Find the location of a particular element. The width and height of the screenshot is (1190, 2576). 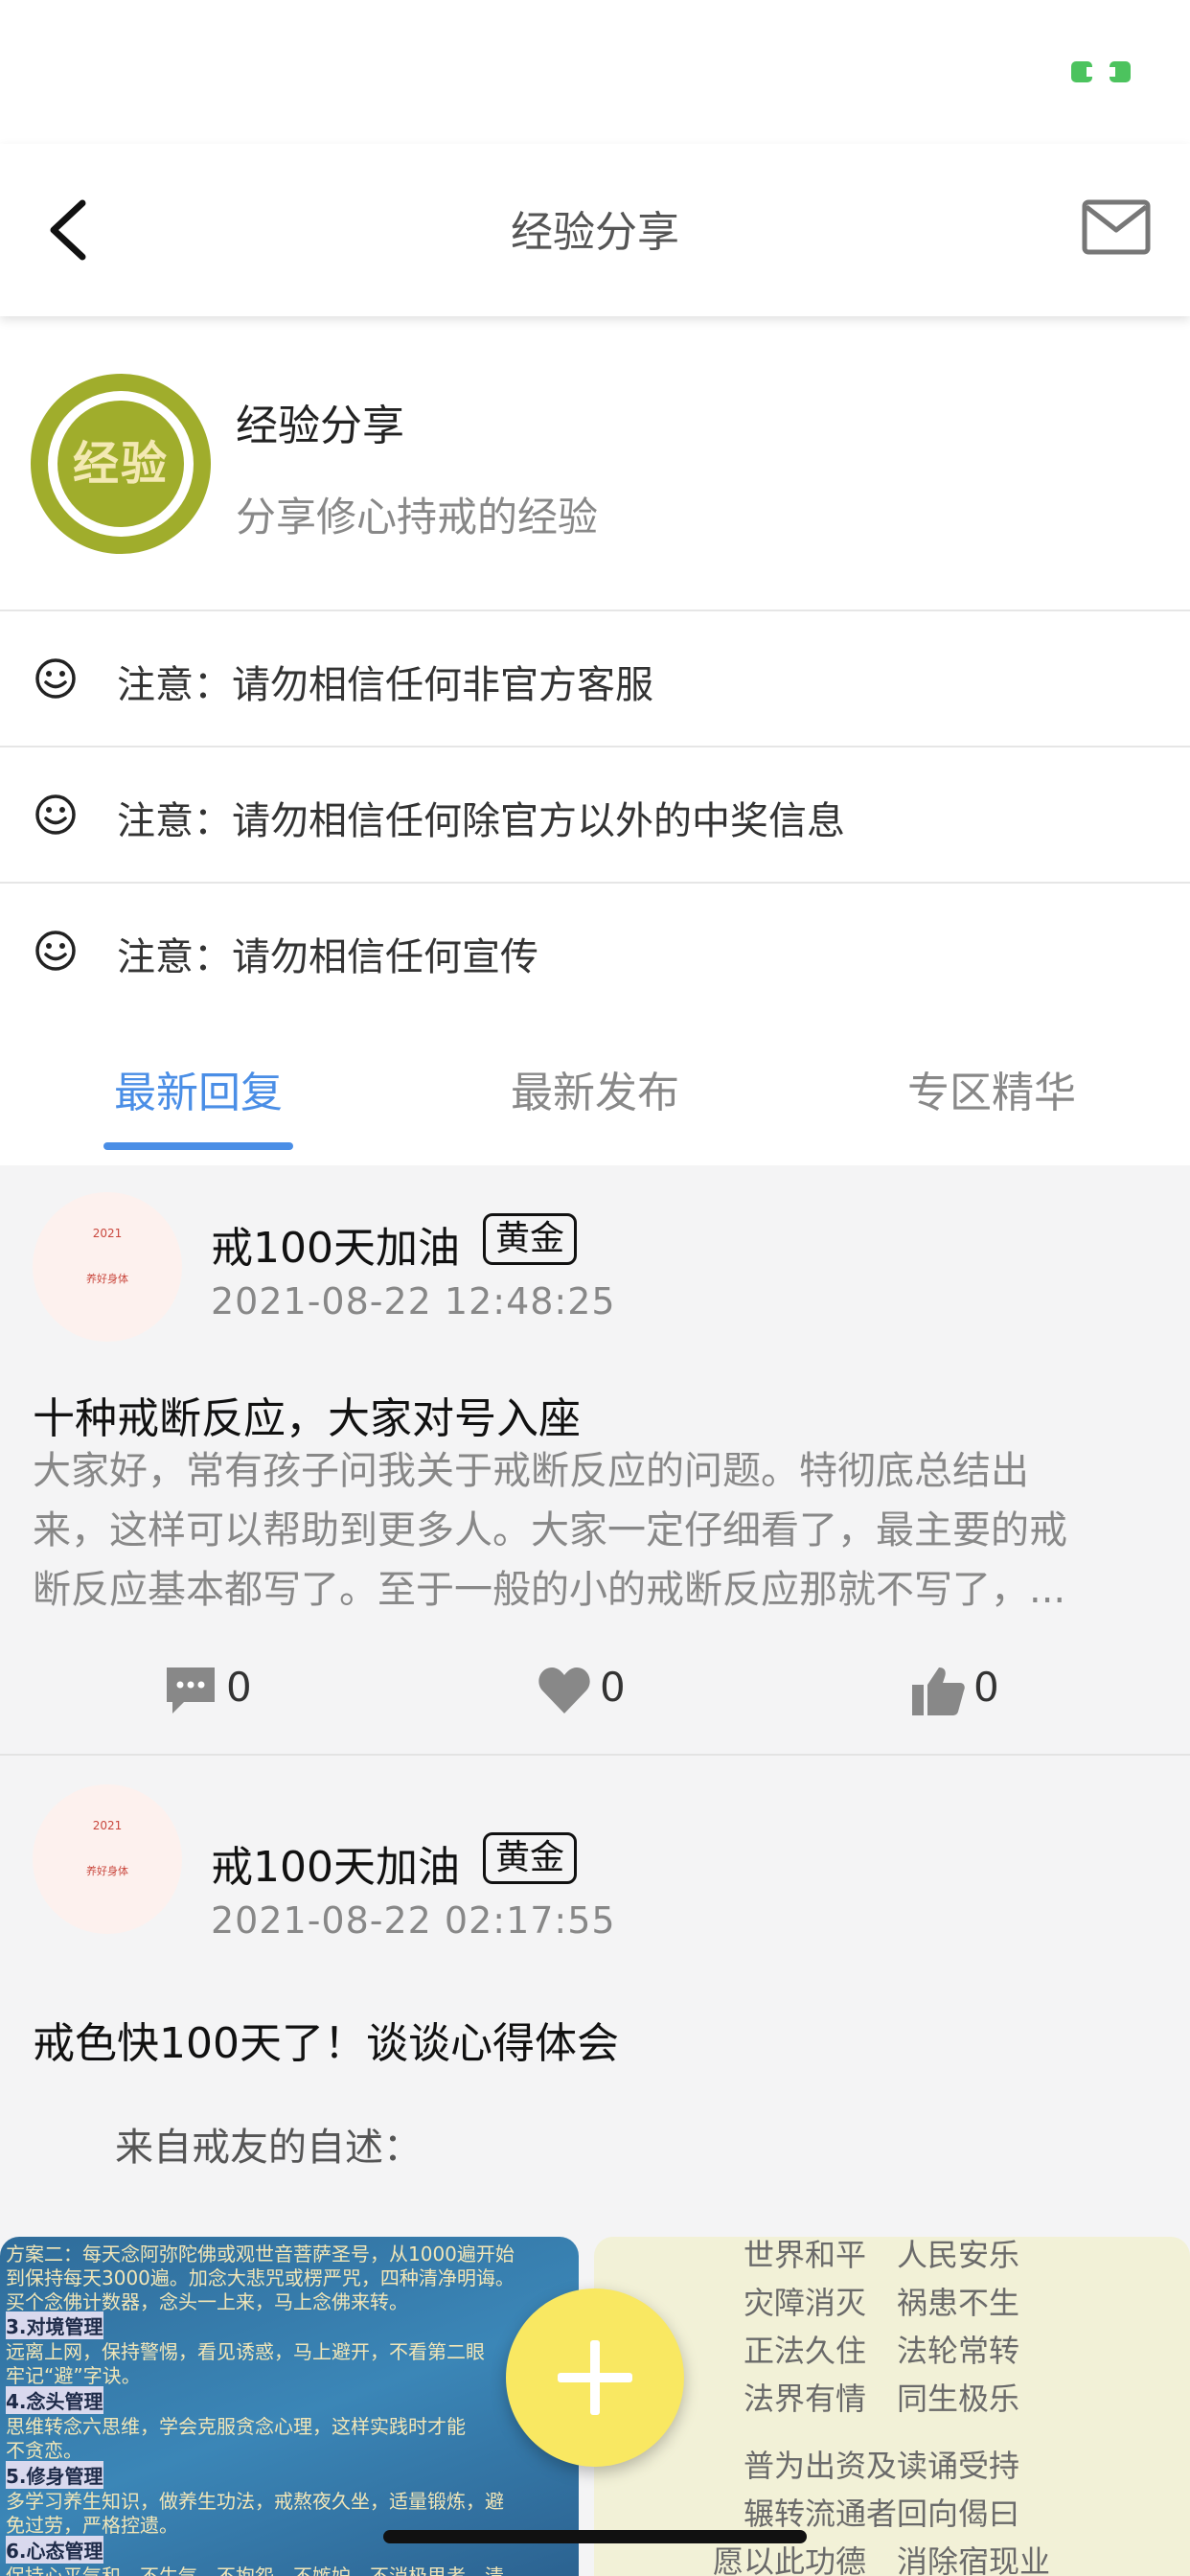

tab-featured: 专区精华 is located at coordinates (991, 1088).